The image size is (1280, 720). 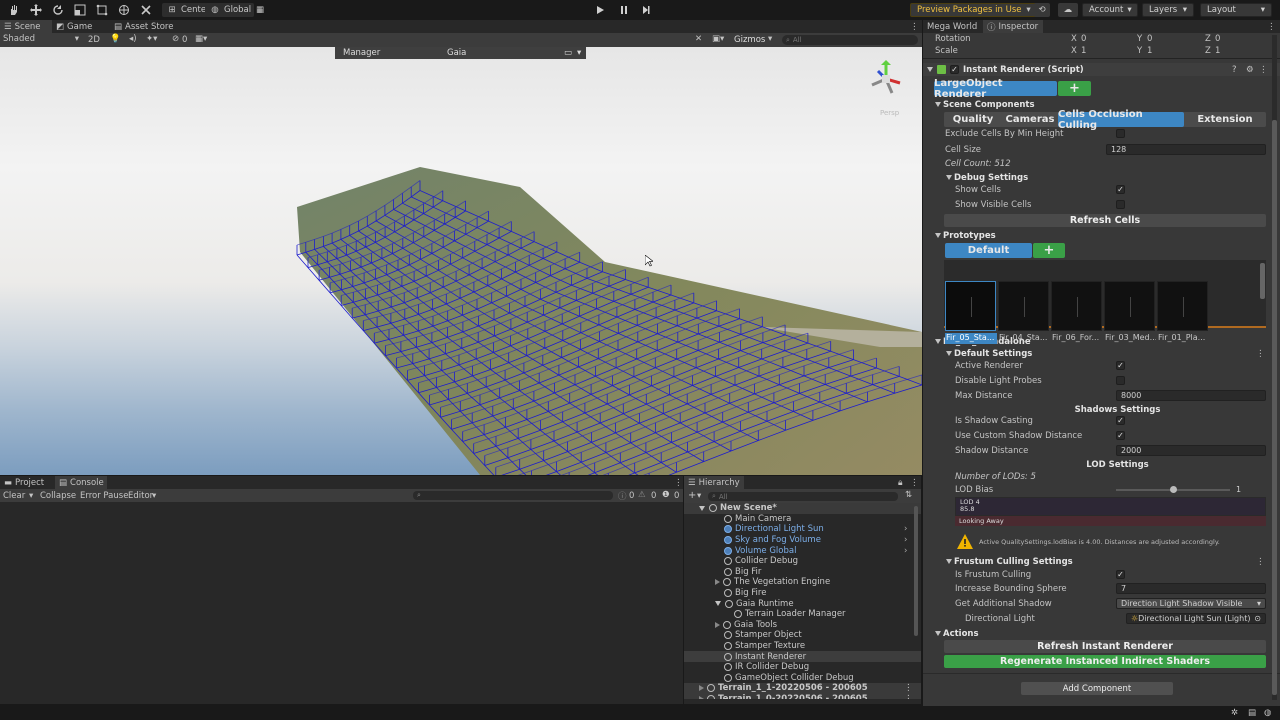 What do you see at coordinates (175, 39) in the screenshot?
I see `hidden-objects-icon: ⊘` at bounding box center [175, 39].